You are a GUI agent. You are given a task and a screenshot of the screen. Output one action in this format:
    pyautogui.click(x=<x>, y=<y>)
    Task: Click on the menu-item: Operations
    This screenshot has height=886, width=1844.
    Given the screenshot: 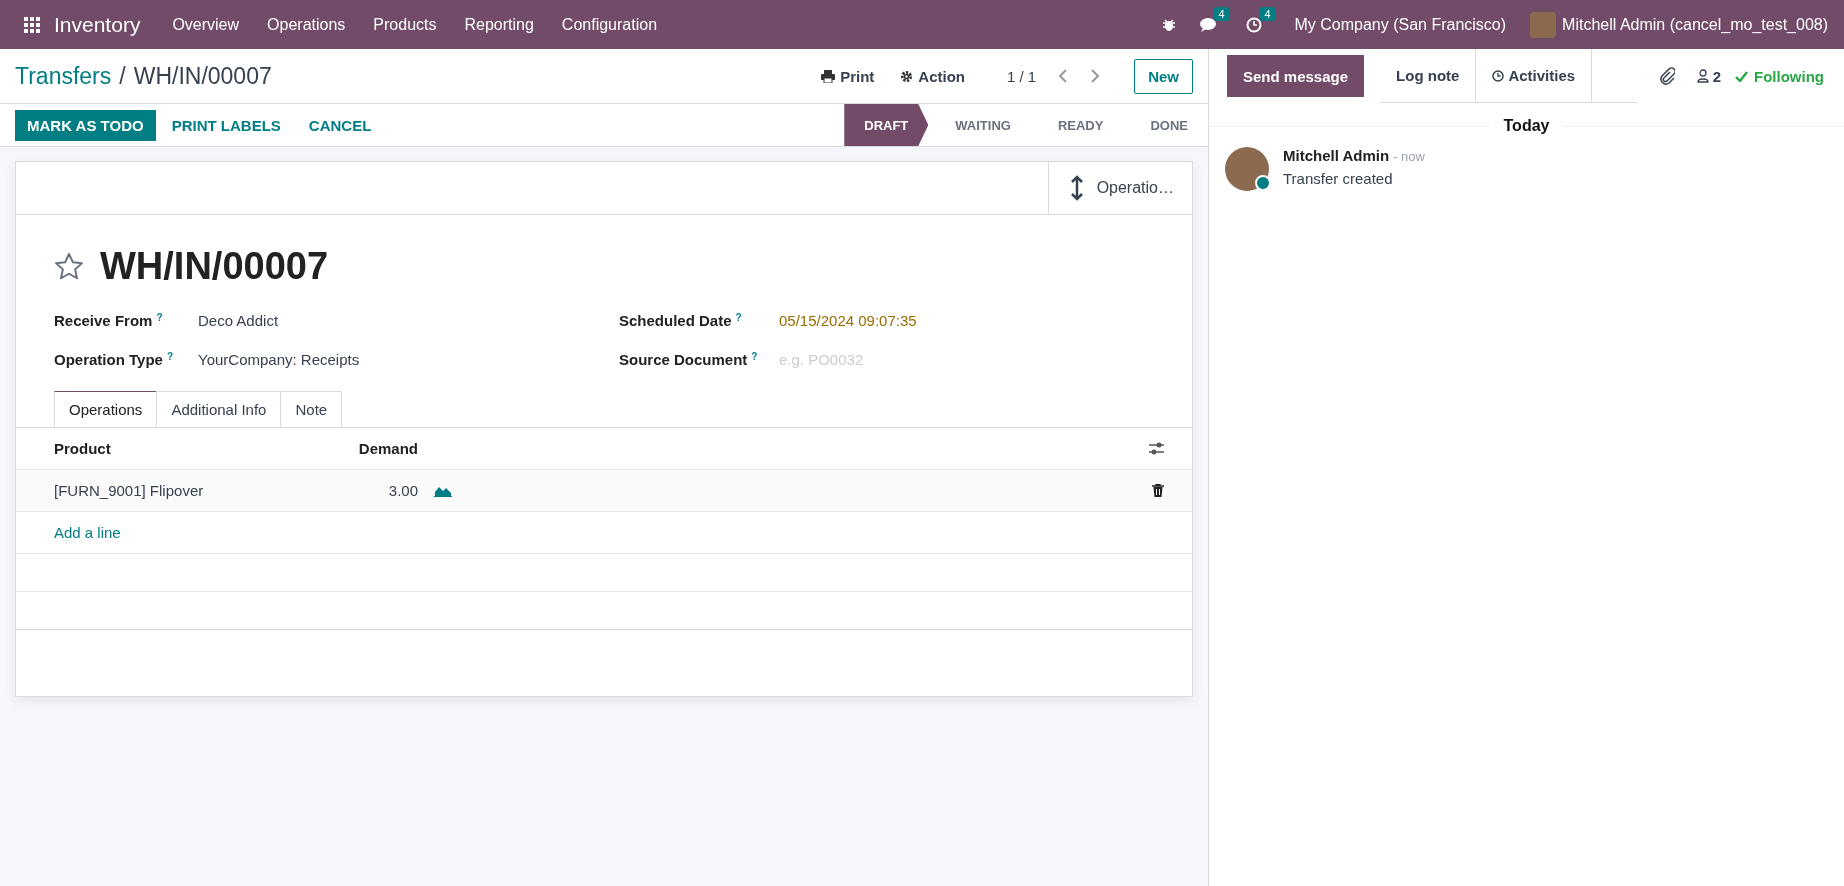 What is the action you would take?
    pyautogui.click(x=306, y=24)
    